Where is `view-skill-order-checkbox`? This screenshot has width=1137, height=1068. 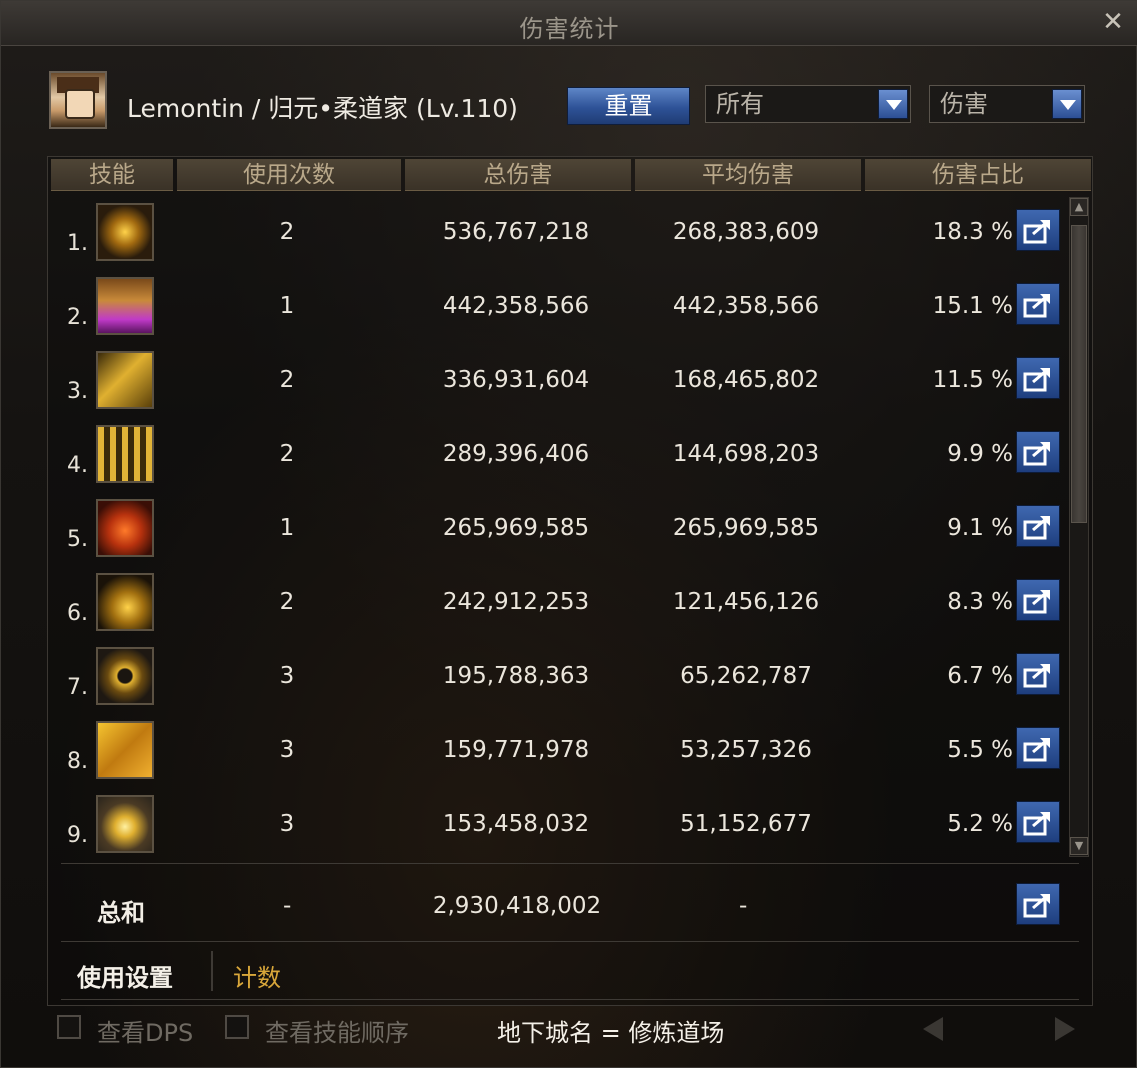
view-skill-order-checkbox is located at coordinates (237, 1027).